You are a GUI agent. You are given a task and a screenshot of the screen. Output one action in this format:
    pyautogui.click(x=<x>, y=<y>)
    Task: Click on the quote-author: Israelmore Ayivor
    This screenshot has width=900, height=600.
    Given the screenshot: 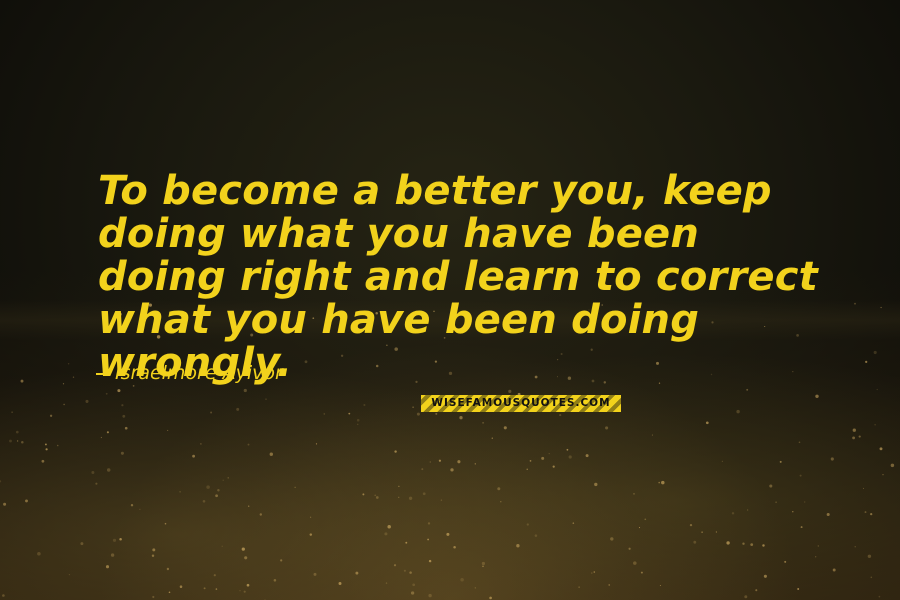 What is the action you would take?
    pyautogui.click(x=189, y=373)
    